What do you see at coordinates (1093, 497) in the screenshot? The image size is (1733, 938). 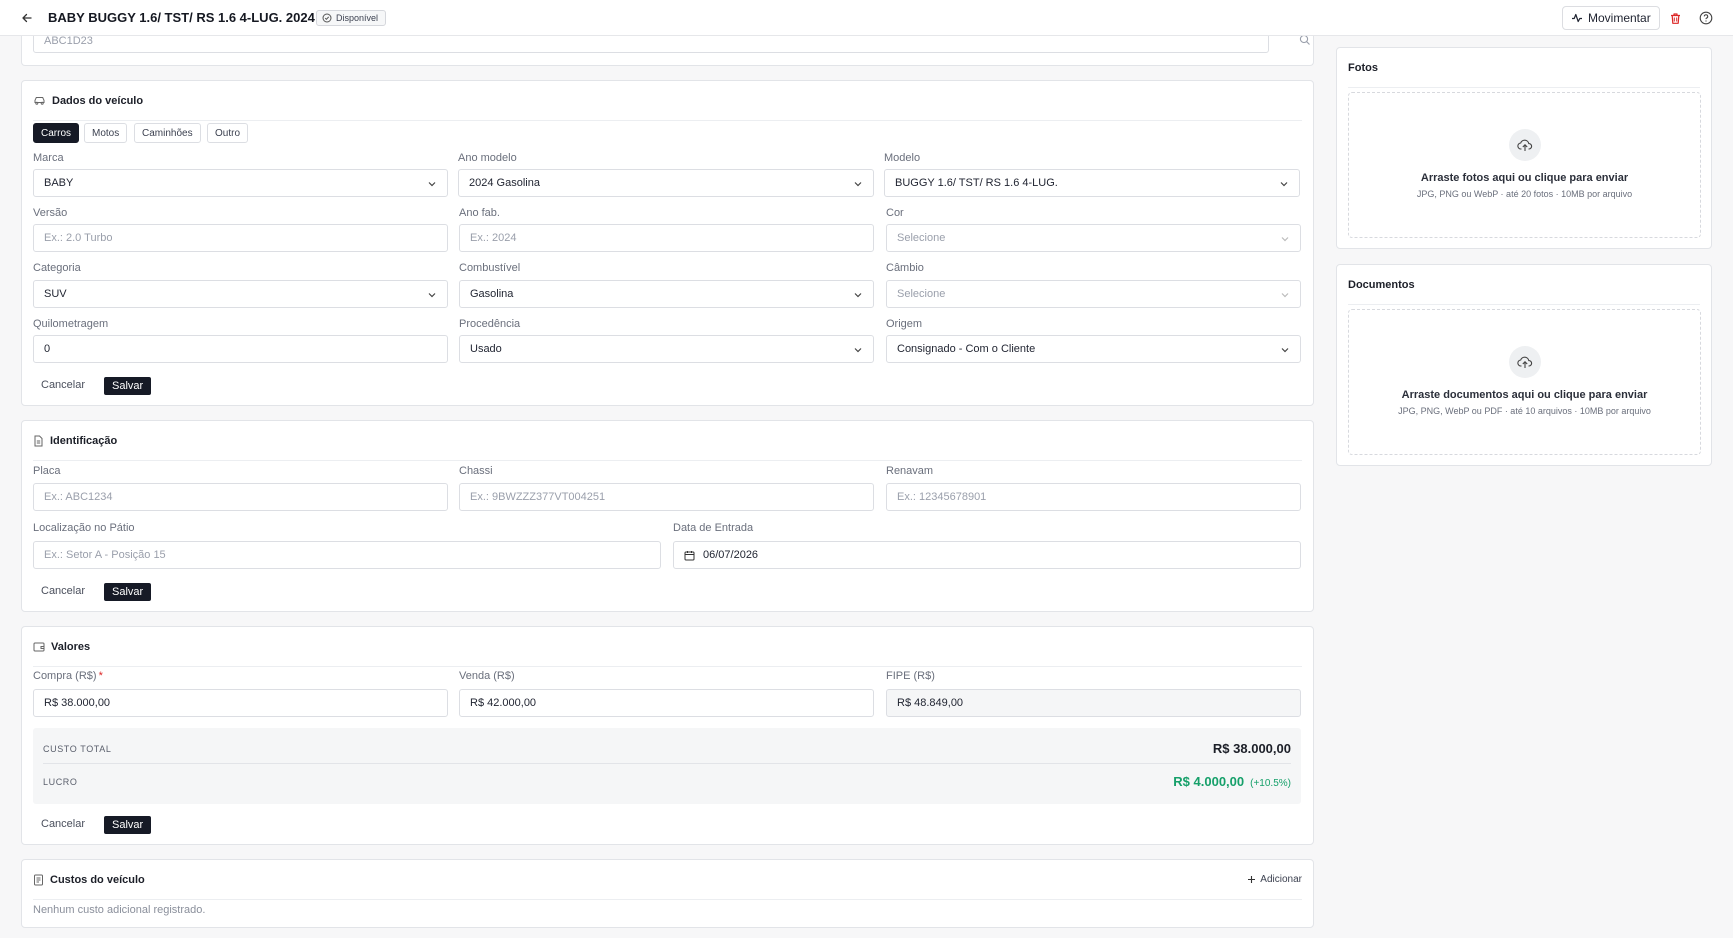 I see `renavam-input` at bounding box center [1093, 497].